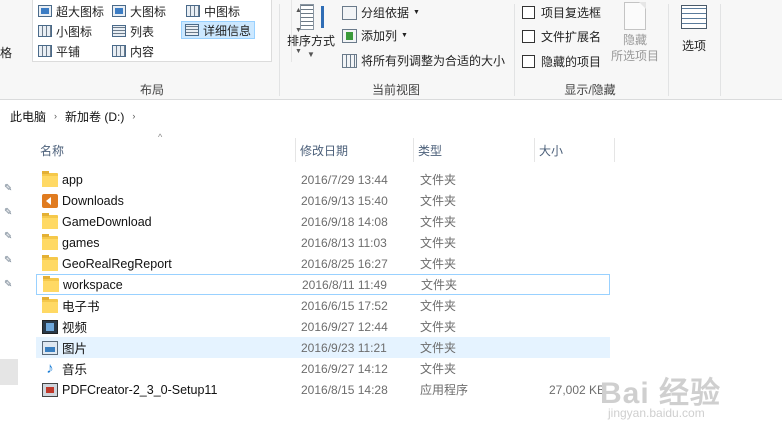 The width and height of the screenshot is (782, 437). What do you see at coordinates (323, 347) in the screenshot?
I see `table-row-hovered: 图片 2016/9/23 11:21 文件夹` at bounding box center [323, 347].